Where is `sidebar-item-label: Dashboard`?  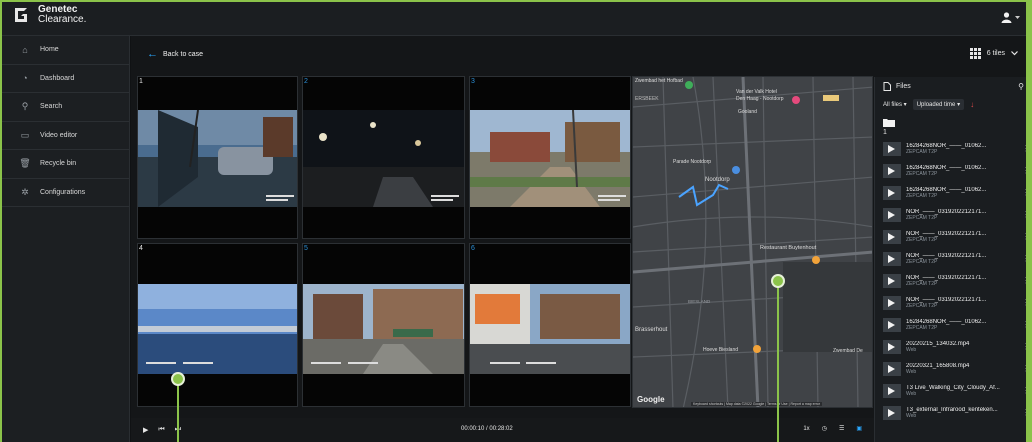
sidebar-item-label: Dashboard is located at coordinates (57, 78).